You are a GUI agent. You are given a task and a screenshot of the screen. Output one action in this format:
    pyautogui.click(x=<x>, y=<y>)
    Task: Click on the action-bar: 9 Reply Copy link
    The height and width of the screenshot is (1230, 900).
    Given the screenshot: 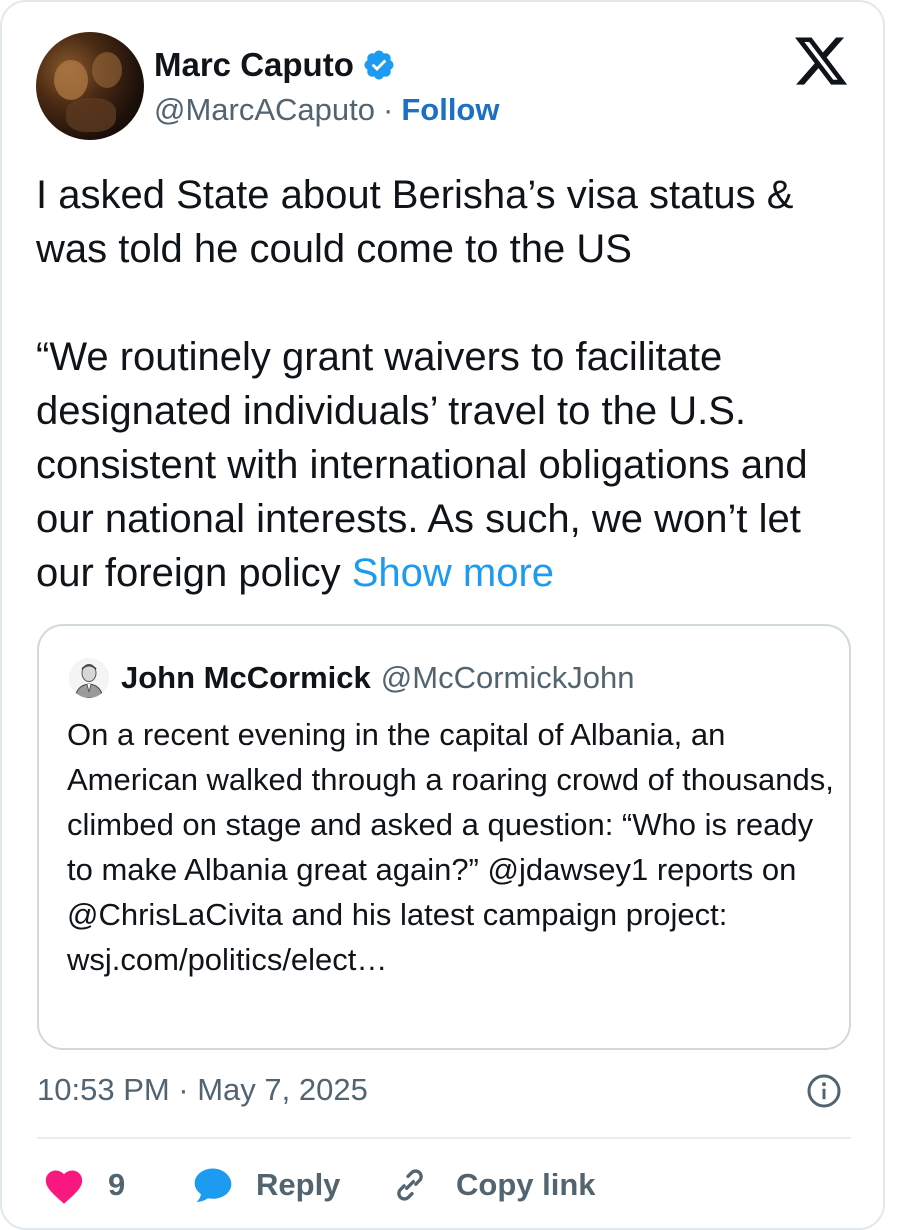 What is the action you would take?
    pyautogui.click(x=452, y=1185)
    